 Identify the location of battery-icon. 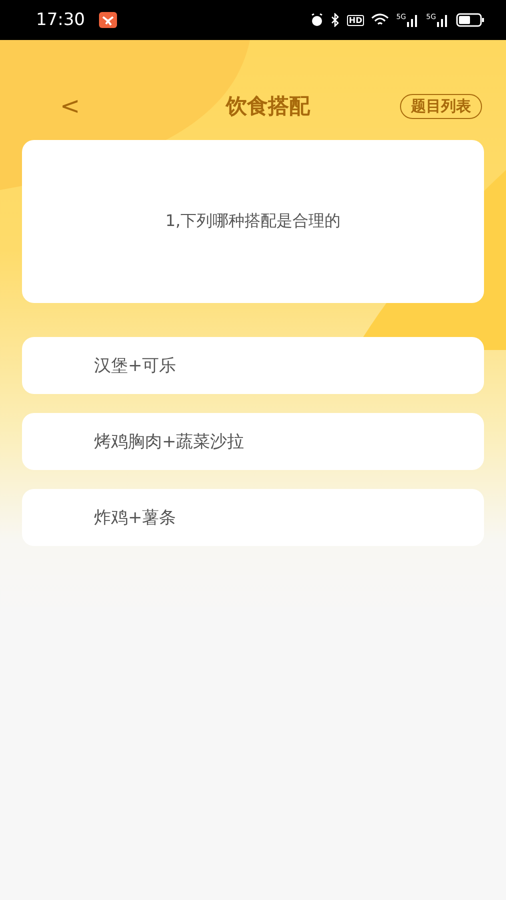
(470, 20).